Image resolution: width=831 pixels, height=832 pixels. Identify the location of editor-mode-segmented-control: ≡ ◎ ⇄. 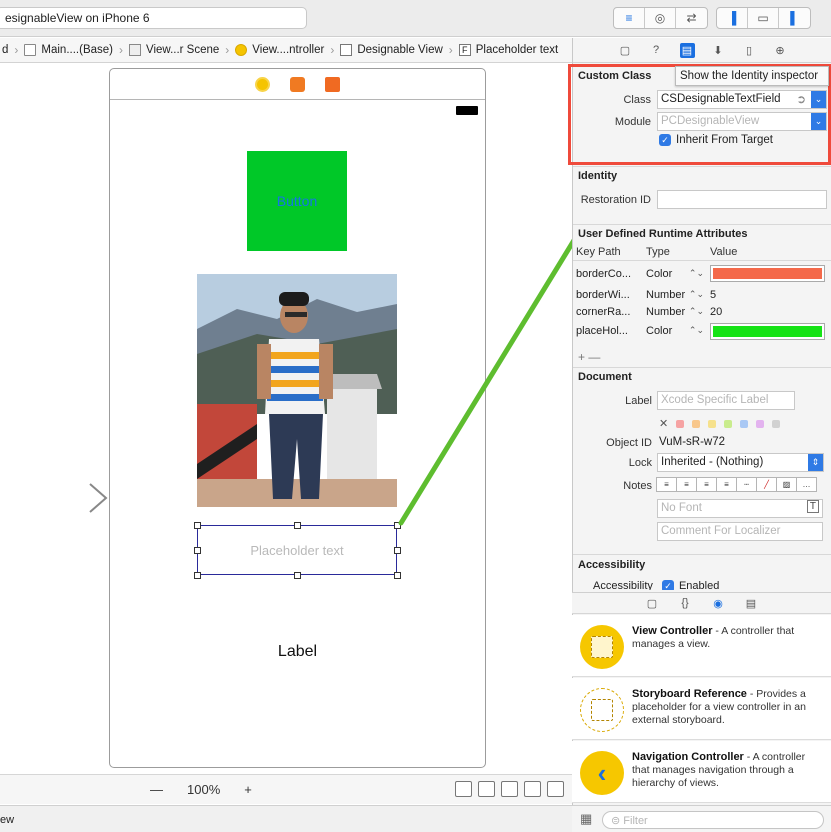
(660, 18).